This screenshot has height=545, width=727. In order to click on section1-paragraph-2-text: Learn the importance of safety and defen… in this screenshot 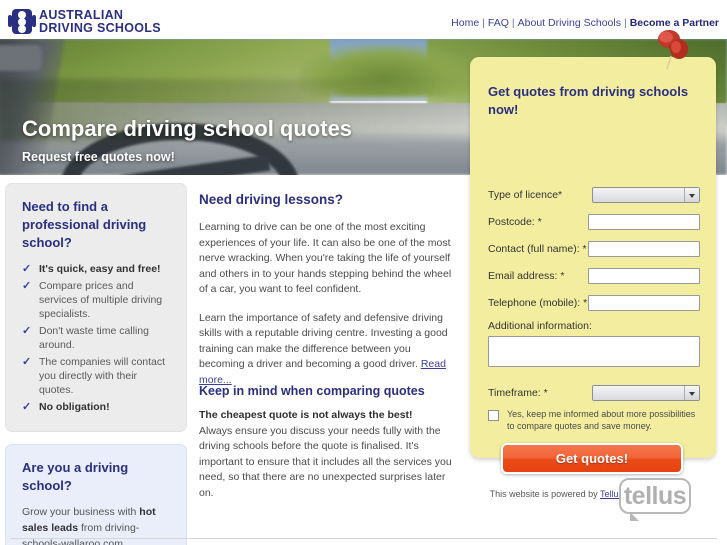, I will do `click(323, 341)`.